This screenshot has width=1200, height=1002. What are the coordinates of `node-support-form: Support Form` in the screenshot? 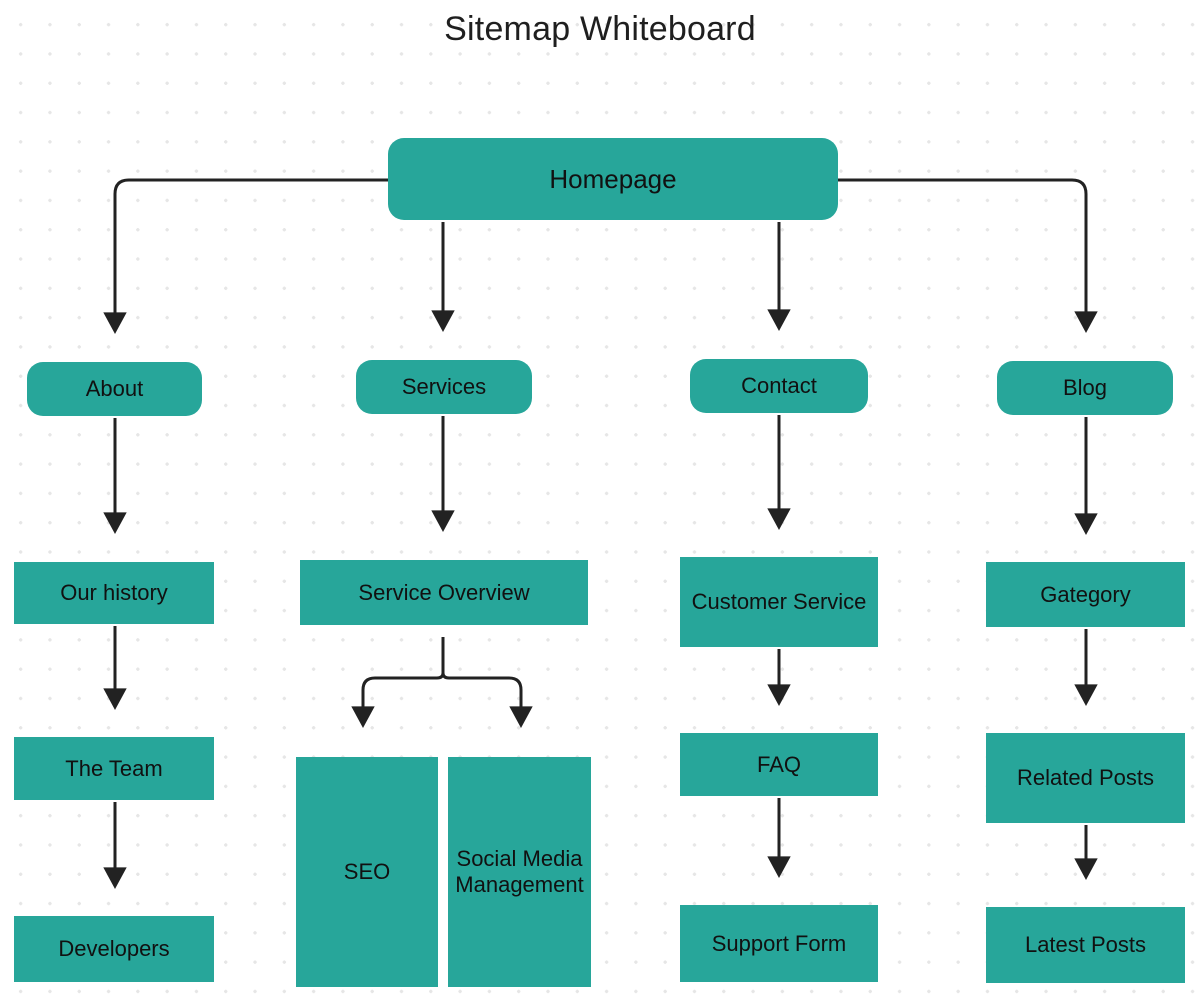 It's located at (779, 943).